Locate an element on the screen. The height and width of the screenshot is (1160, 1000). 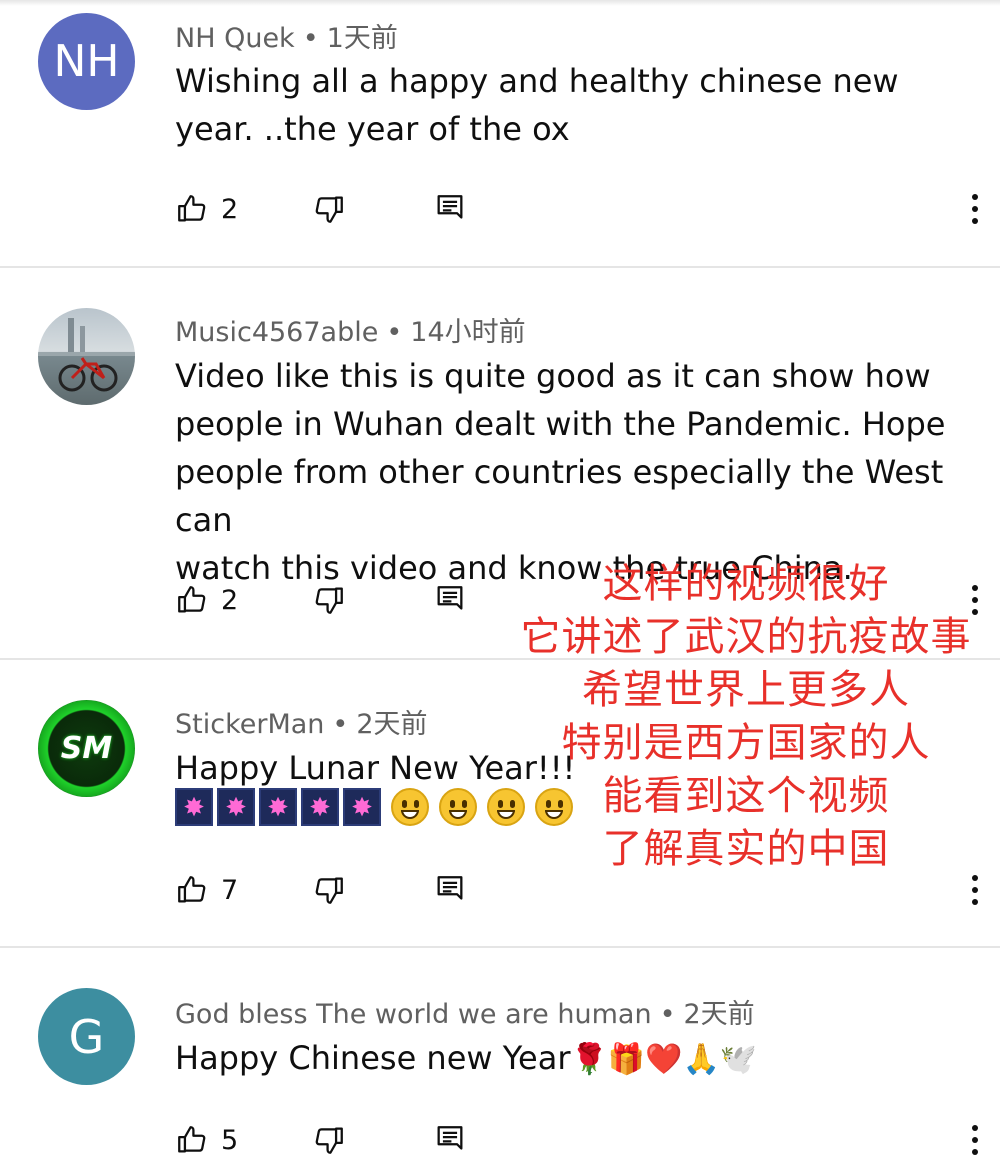
avatar-initials: G is located at coordinates (86, 1036).